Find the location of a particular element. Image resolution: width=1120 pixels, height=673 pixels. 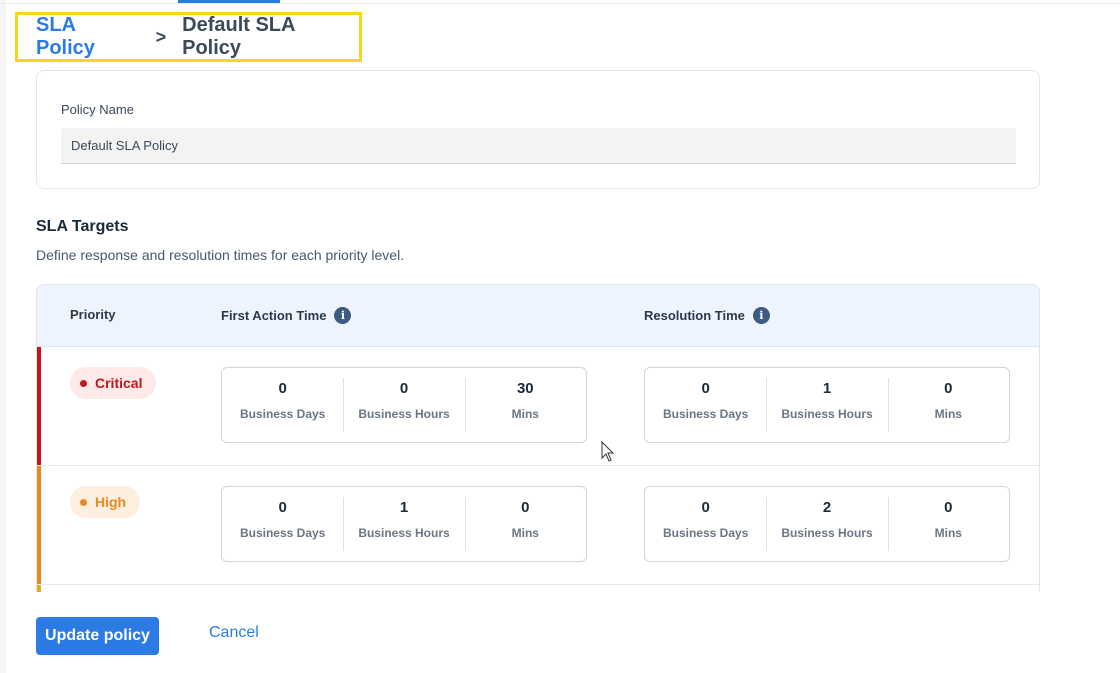

priority-badge: High is located at coordinates (105, 502).